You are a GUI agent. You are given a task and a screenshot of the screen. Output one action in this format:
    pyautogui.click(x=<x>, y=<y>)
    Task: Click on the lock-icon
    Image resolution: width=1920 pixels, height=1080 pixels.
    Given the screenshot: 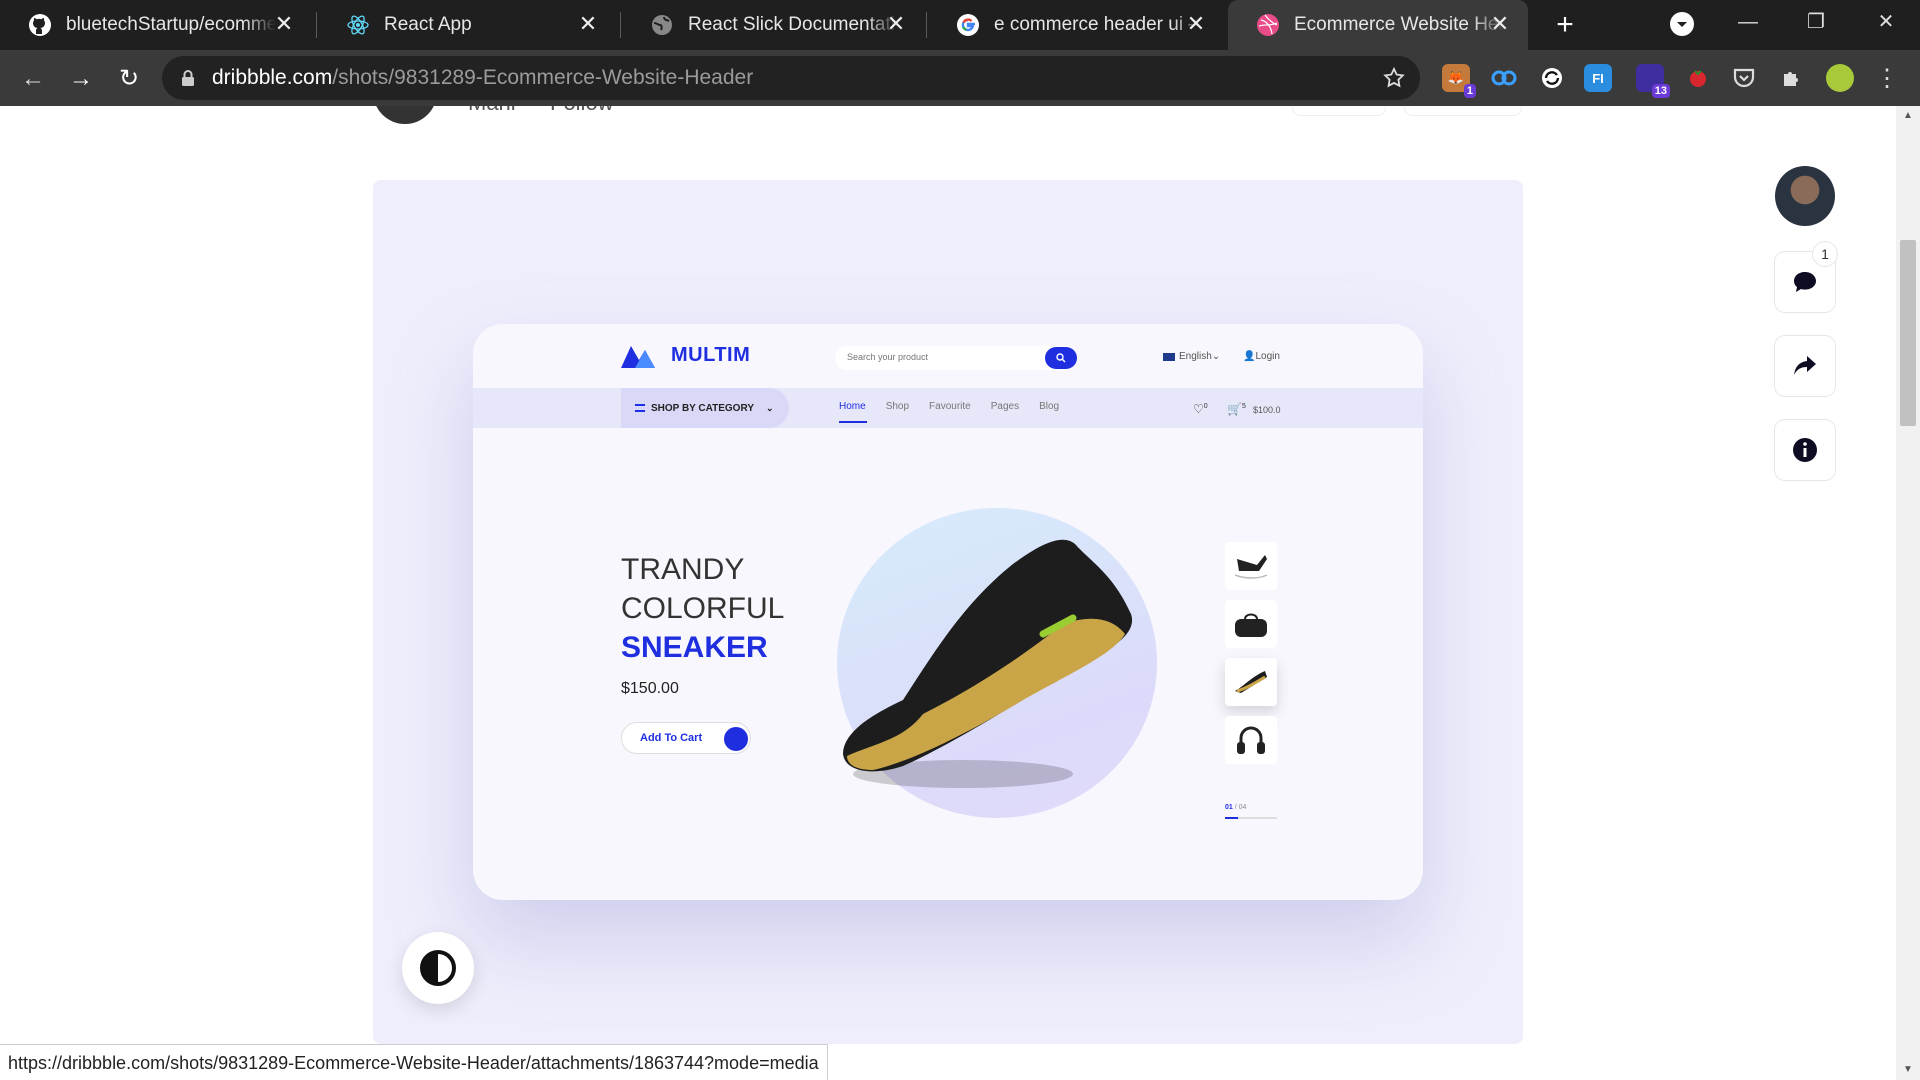 What is the action you would take?
    pyautogui.click(x=188, y=78)
    